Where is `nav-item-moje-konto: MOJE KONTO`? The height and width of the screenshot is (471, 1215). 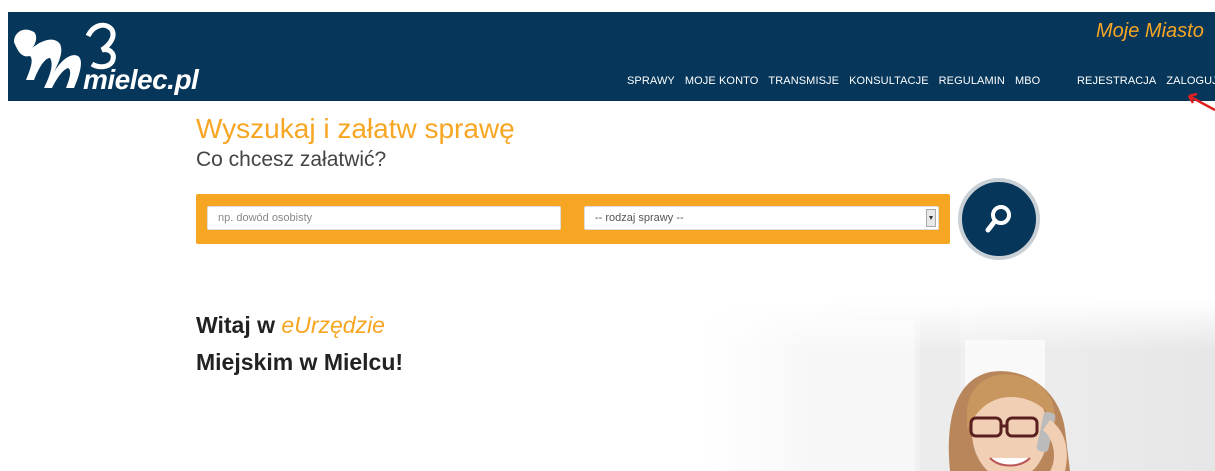 nav-item-moje-konto: MOJE KONTO is located at coordinates (722, 81).